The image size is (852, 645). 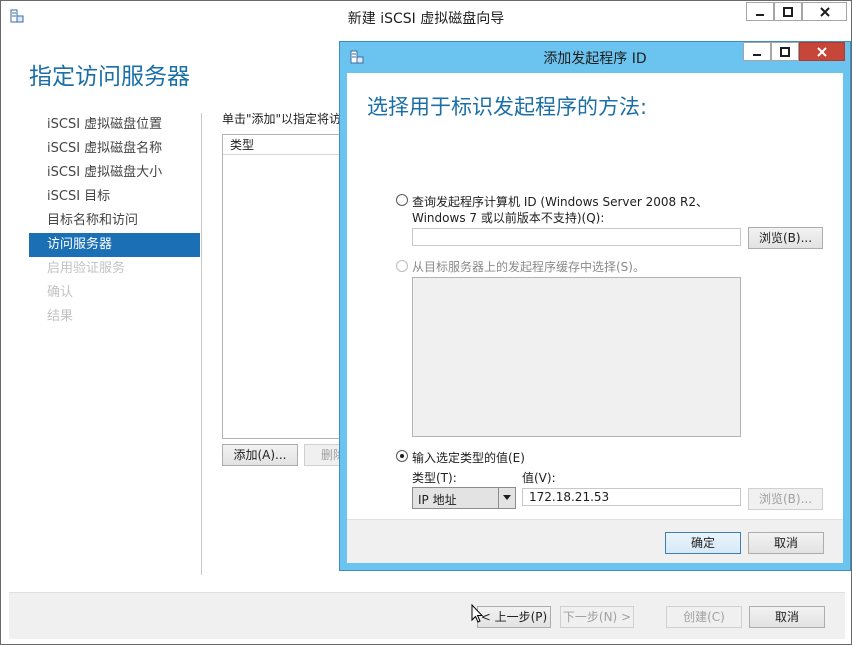 I want to click on next-button: 下一步(N) >, so click(x=597, y=617).